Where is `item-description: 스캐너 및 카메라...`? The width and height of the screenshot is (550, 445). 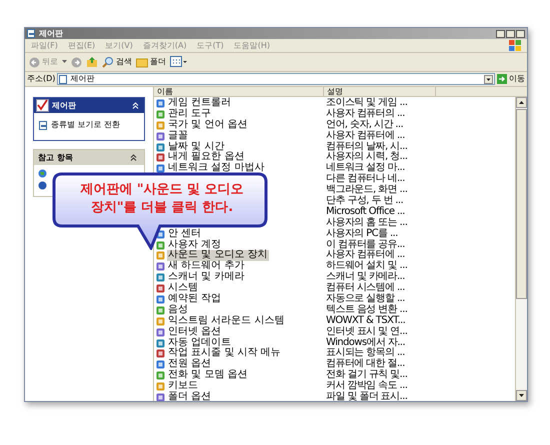 item-description: 스캐너 및 카메라... is located at coordinates (365, 277).